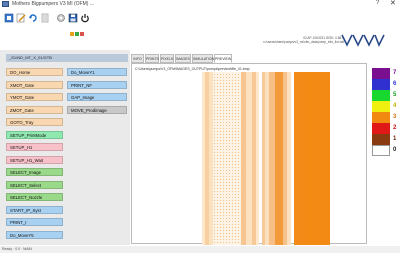 Image resolution: width=400 pixels, height=253 pixels. I want to click on btn1-print-i: PRINT_I, so click(34, 222).